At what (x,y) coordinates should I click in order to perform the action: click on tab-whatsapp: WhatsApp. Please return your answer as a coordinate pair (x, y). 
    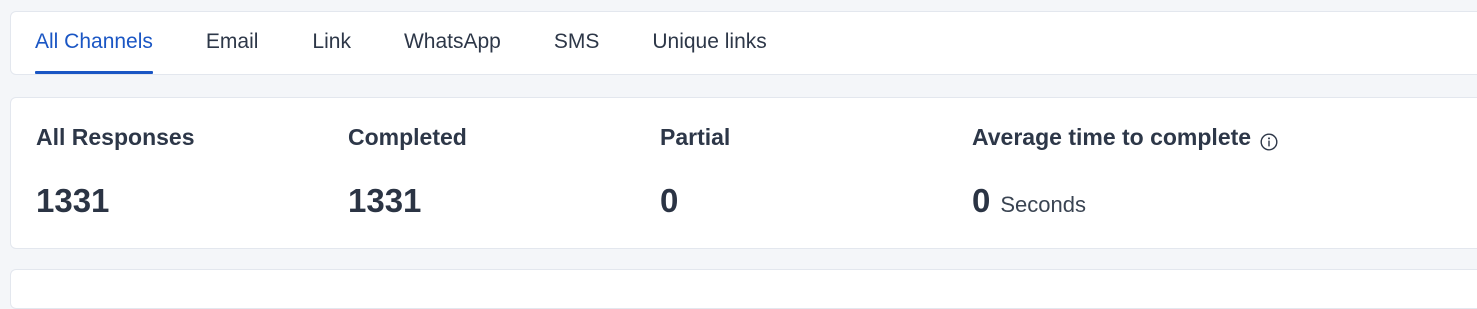
    Looking at the image, I should click on (452, 43).